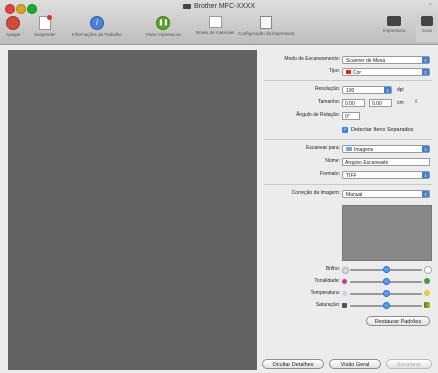  Describe the element at coordinates (318, 115) in the screenshot. I see `angulo-label: Ângulo de Rotação:` at that location.